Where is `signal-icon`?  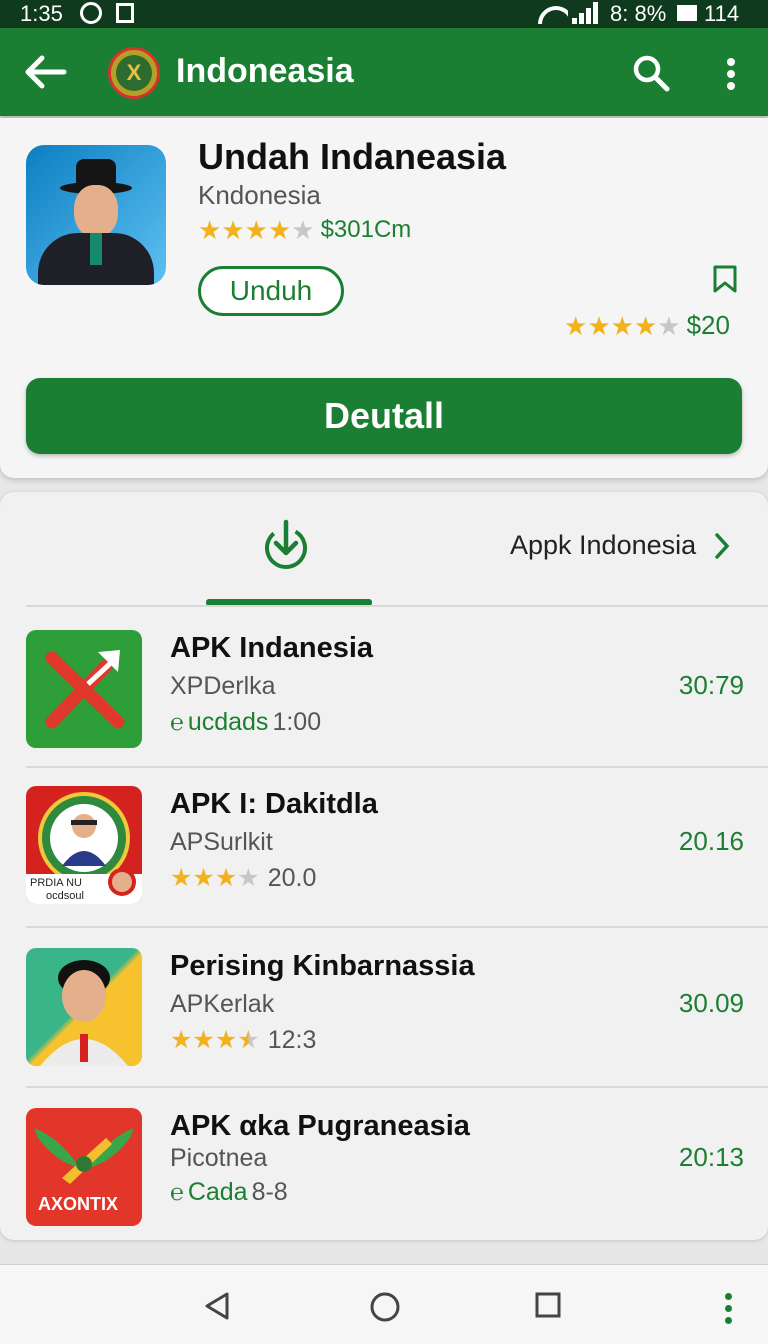 signal-icon is located at coordinates (586, 13).